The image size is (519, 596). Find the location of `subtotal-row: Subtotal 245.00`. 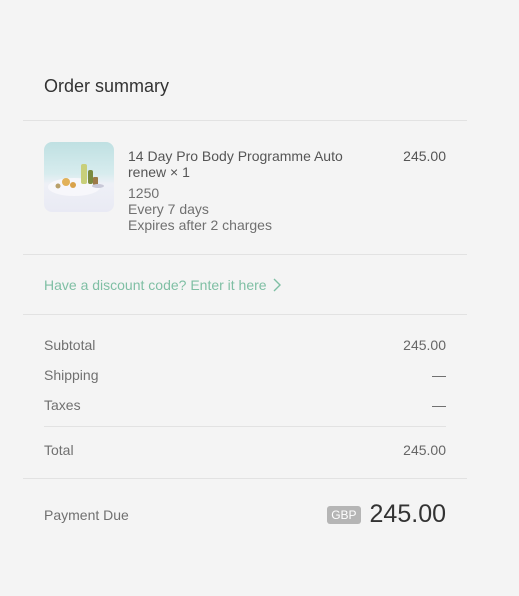

subtotal-row: Subtotal 245.00 is located at coordinates (245, 345).